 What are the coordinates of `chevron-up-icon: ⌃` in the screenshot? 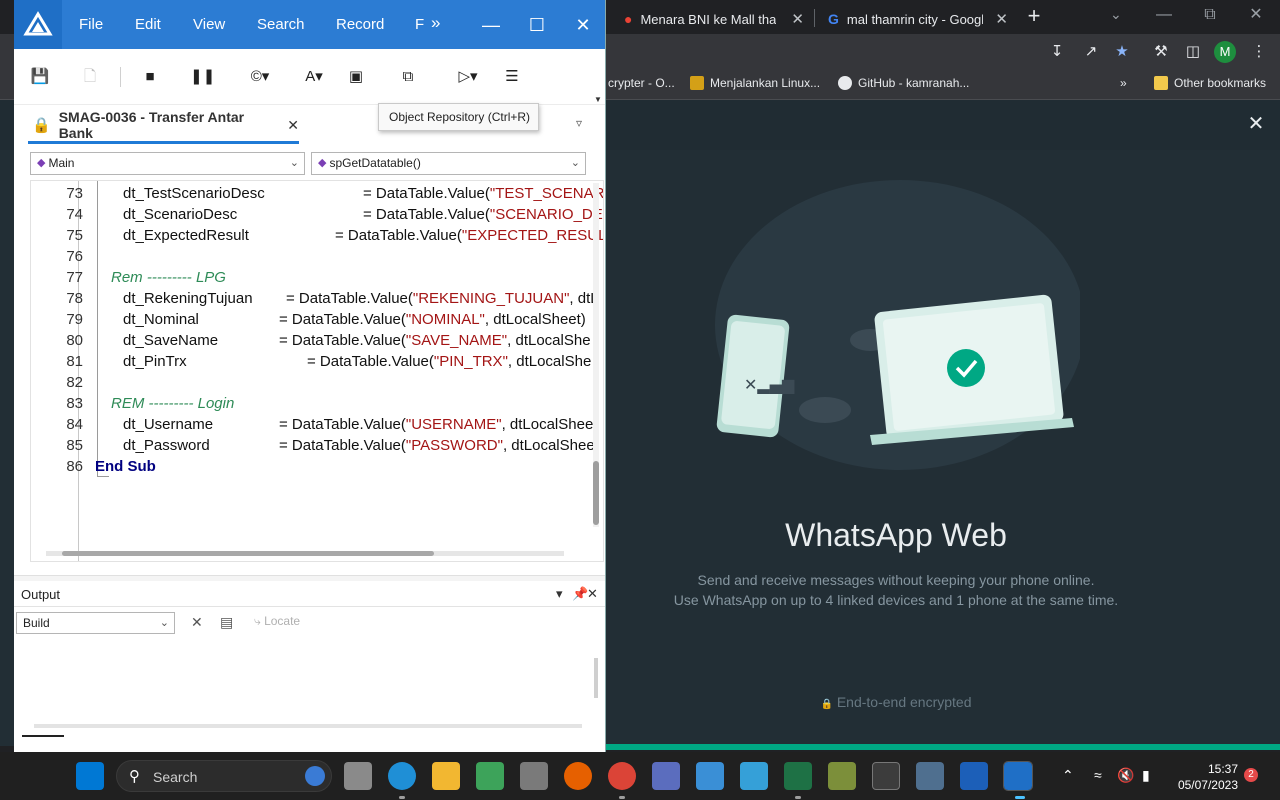 It's located at (1068, 775).